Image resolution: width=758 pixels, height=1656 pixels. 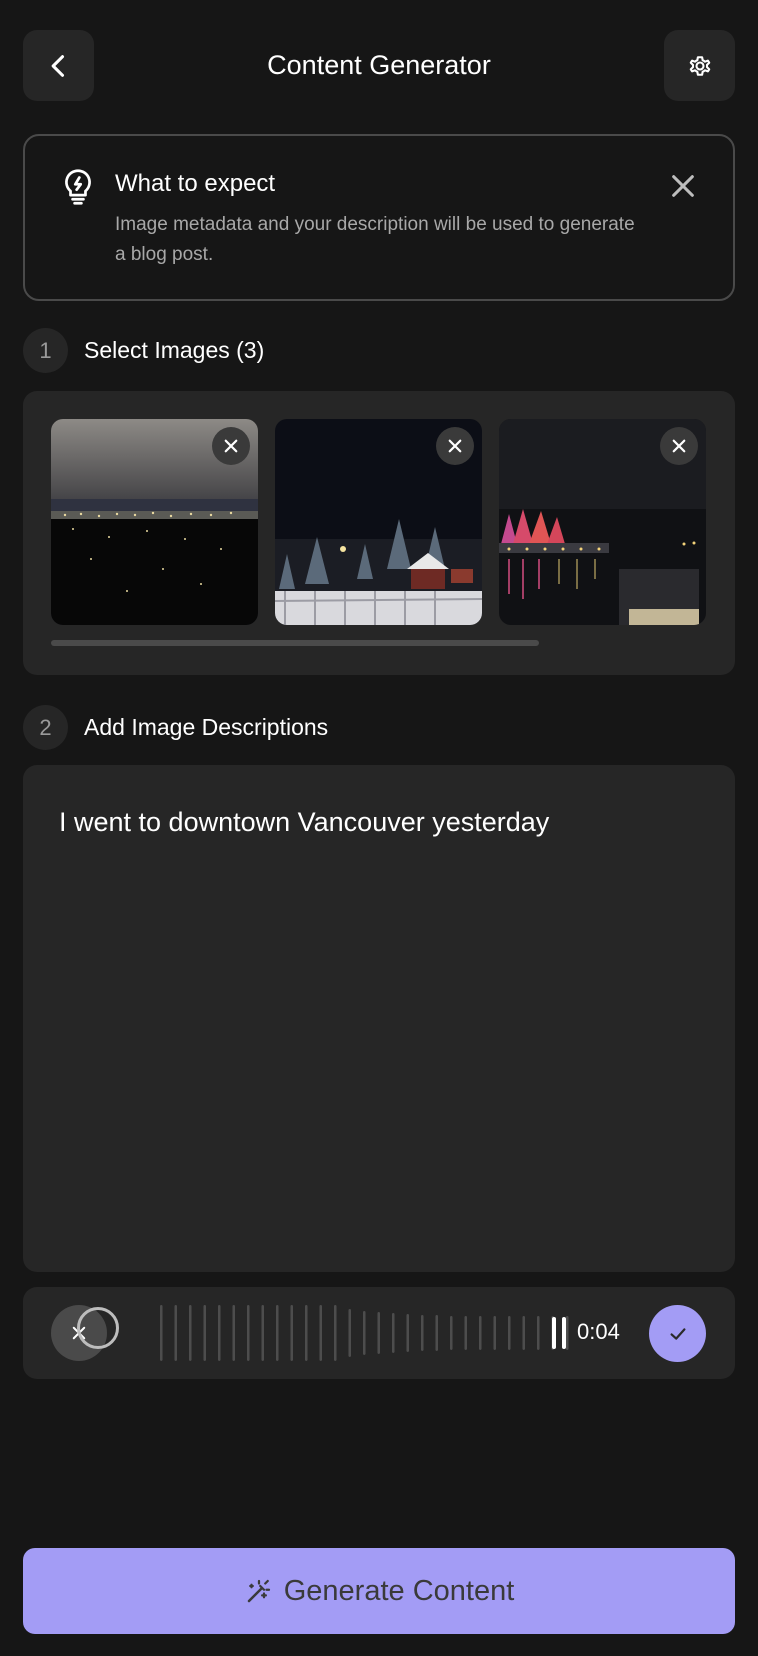 I want to click on carousel-scrollbar, so click(x=295, y=643).